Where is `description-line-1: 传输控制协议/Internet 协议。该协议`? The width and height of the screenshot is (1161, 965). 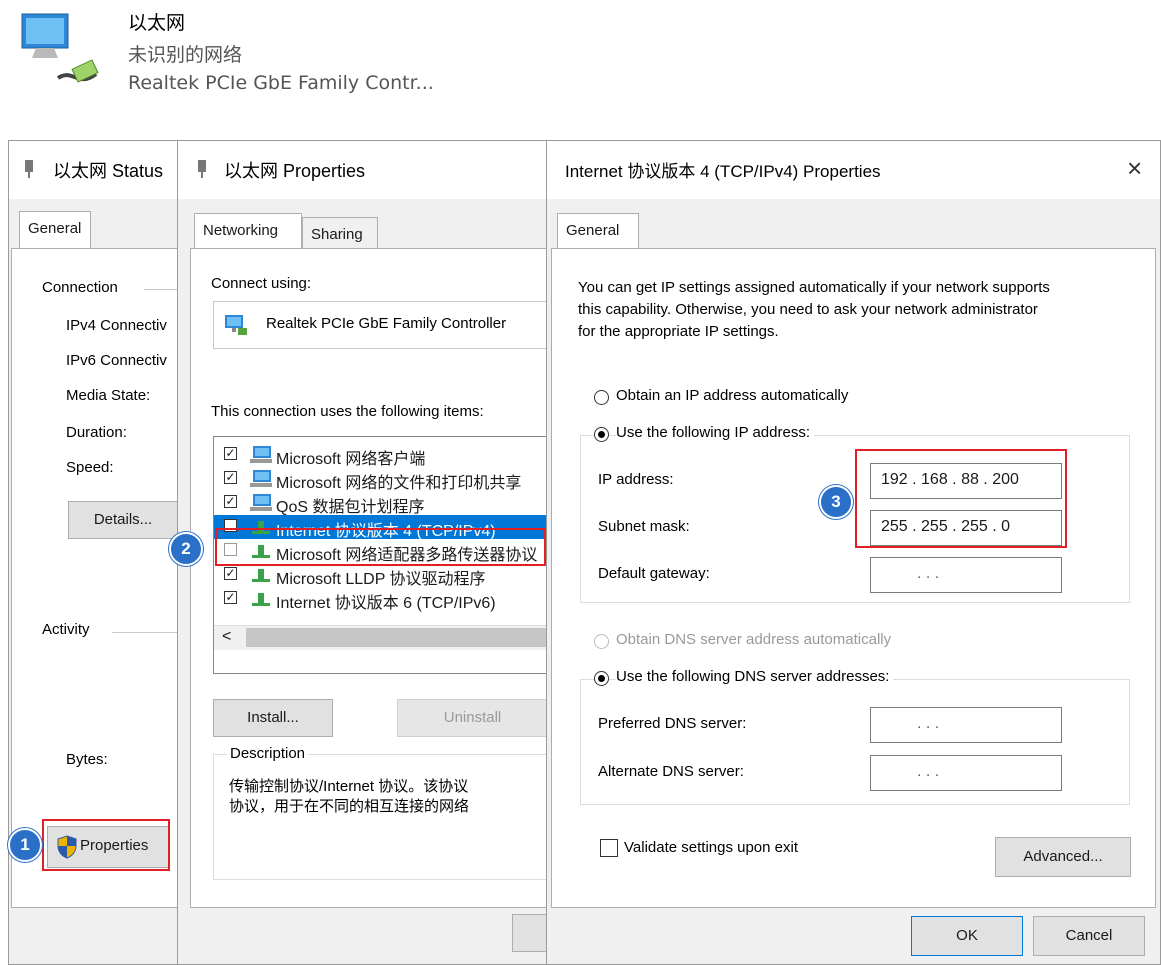 description-line-1: 传输控制协议/Internet 协议。该协议 is located at coordinates (349, 786).